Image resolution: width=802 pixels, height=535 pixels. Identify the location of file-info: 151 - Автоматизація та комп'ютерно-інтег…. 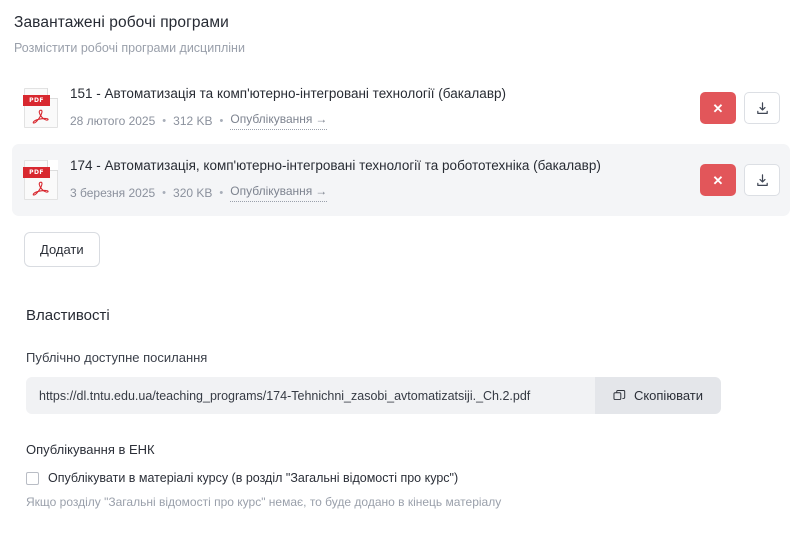
(385, 108).